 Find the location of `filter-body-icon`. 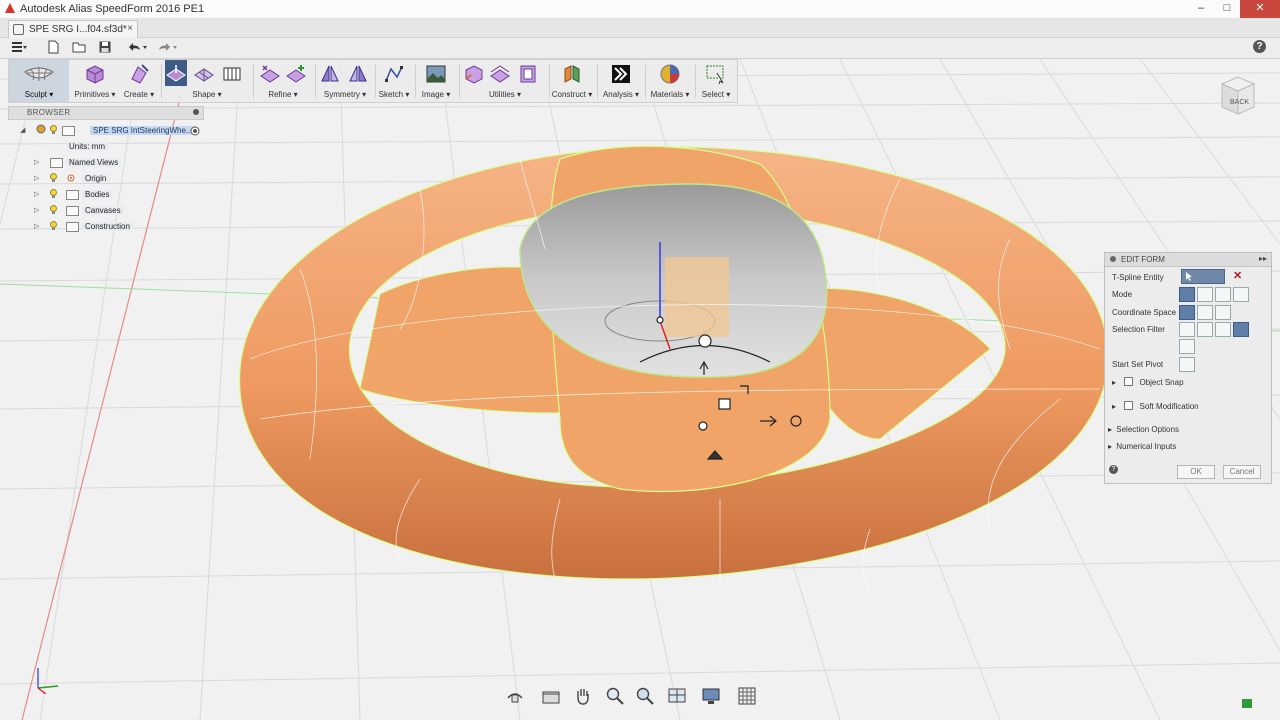

filter-body-icon is located at coordinates (1187, 346).